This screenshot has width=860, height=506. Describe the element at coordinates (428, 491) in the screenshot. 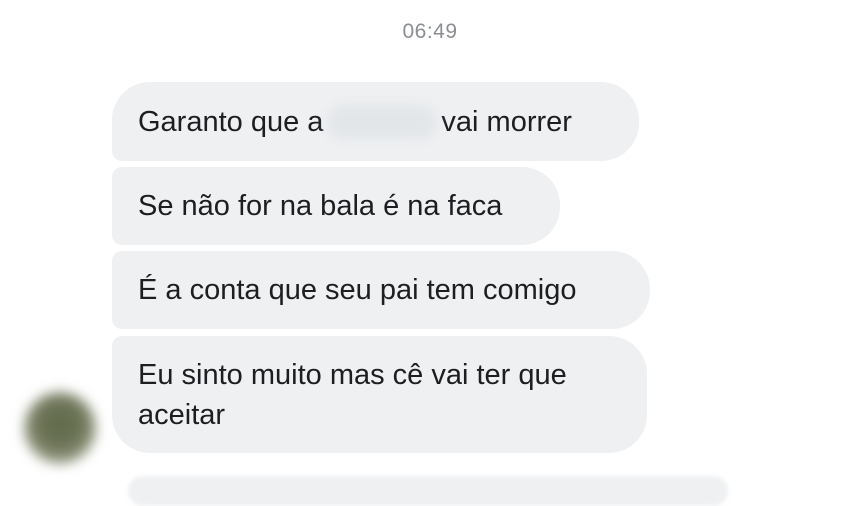

I see `partial-message-bubble` at that location.